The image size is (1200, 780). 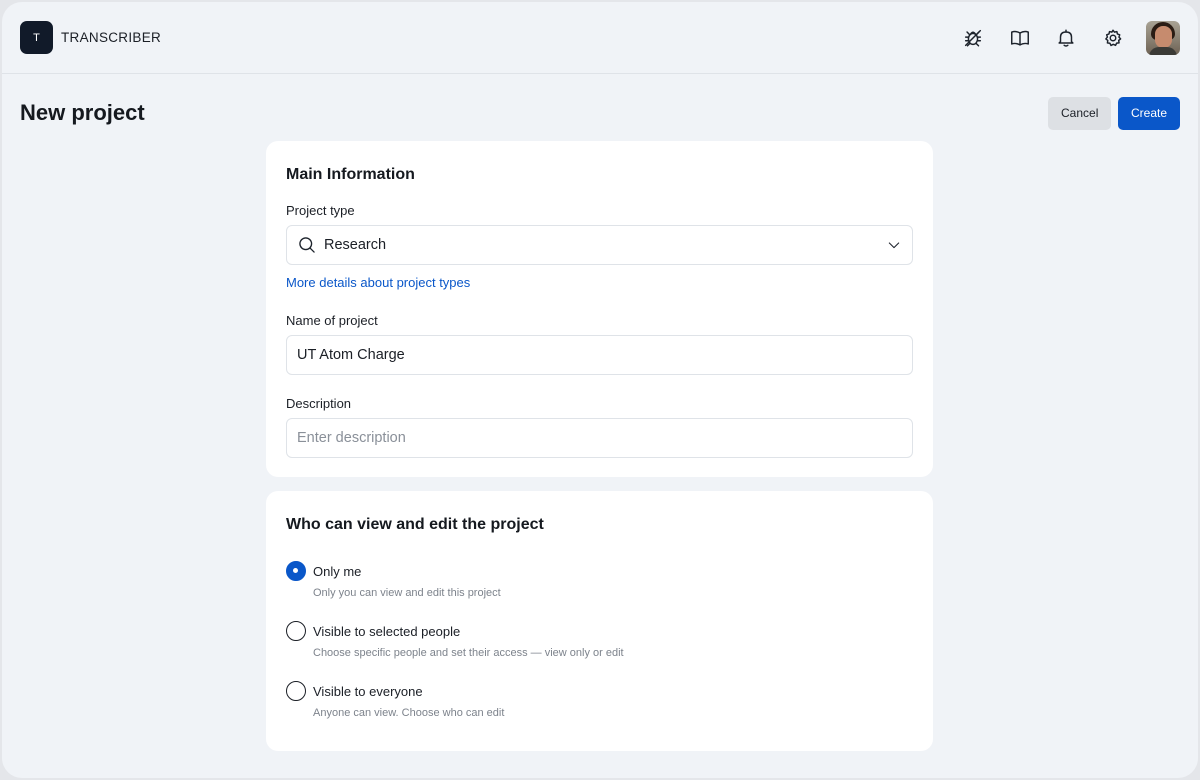 I want to click on description-placeholder: Enter description, so click(x=351, y=438).